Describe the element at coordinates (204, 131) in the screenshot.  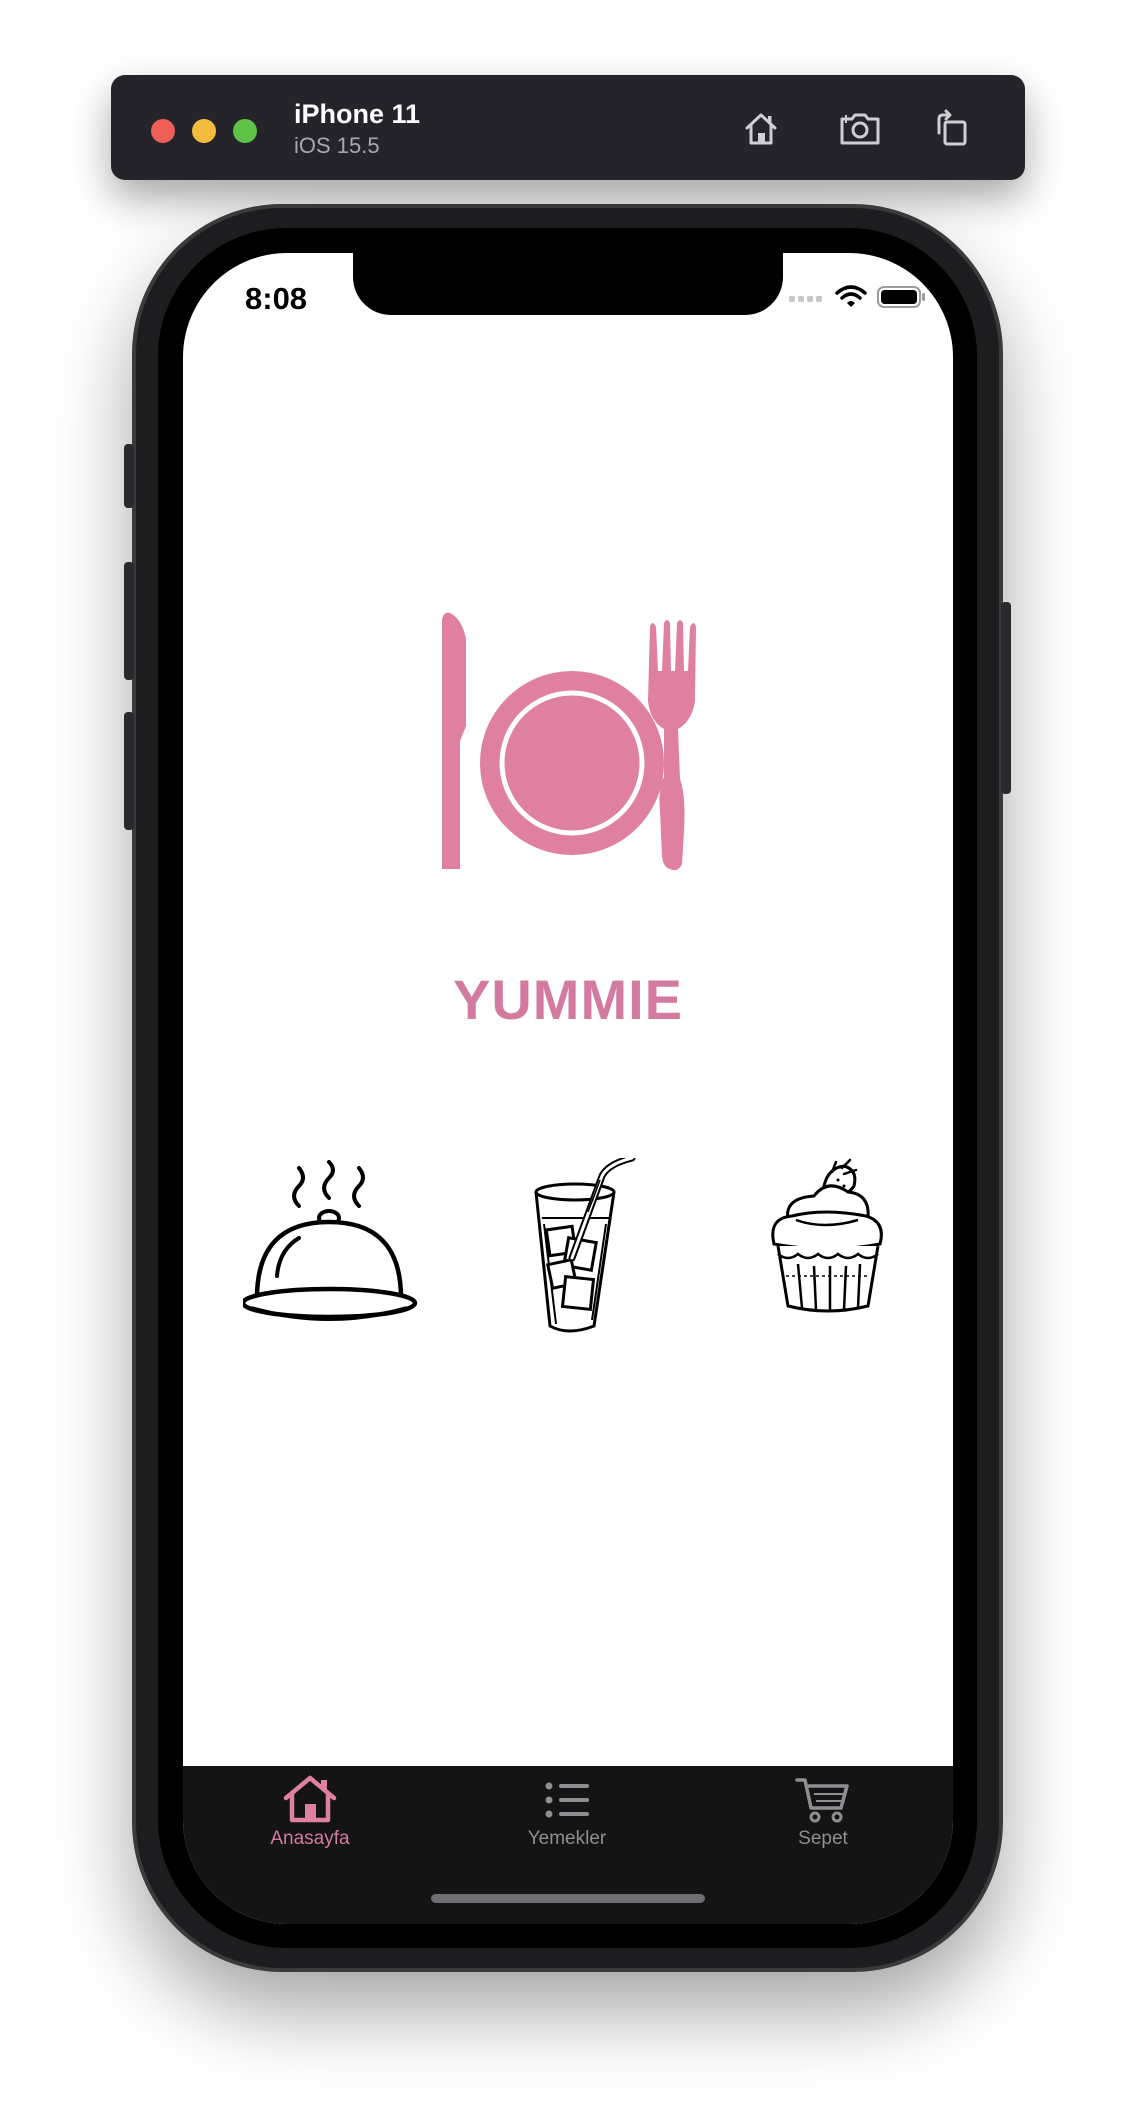
I see `minimize-window-button` at that location.